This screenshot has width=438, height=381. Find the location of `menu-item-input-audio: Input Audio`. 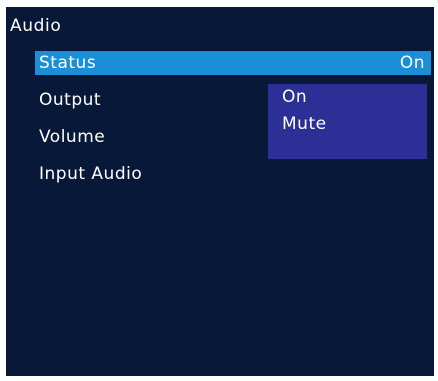

menu-item-input-audio: Input Audio is located at coordinates (233, 174).